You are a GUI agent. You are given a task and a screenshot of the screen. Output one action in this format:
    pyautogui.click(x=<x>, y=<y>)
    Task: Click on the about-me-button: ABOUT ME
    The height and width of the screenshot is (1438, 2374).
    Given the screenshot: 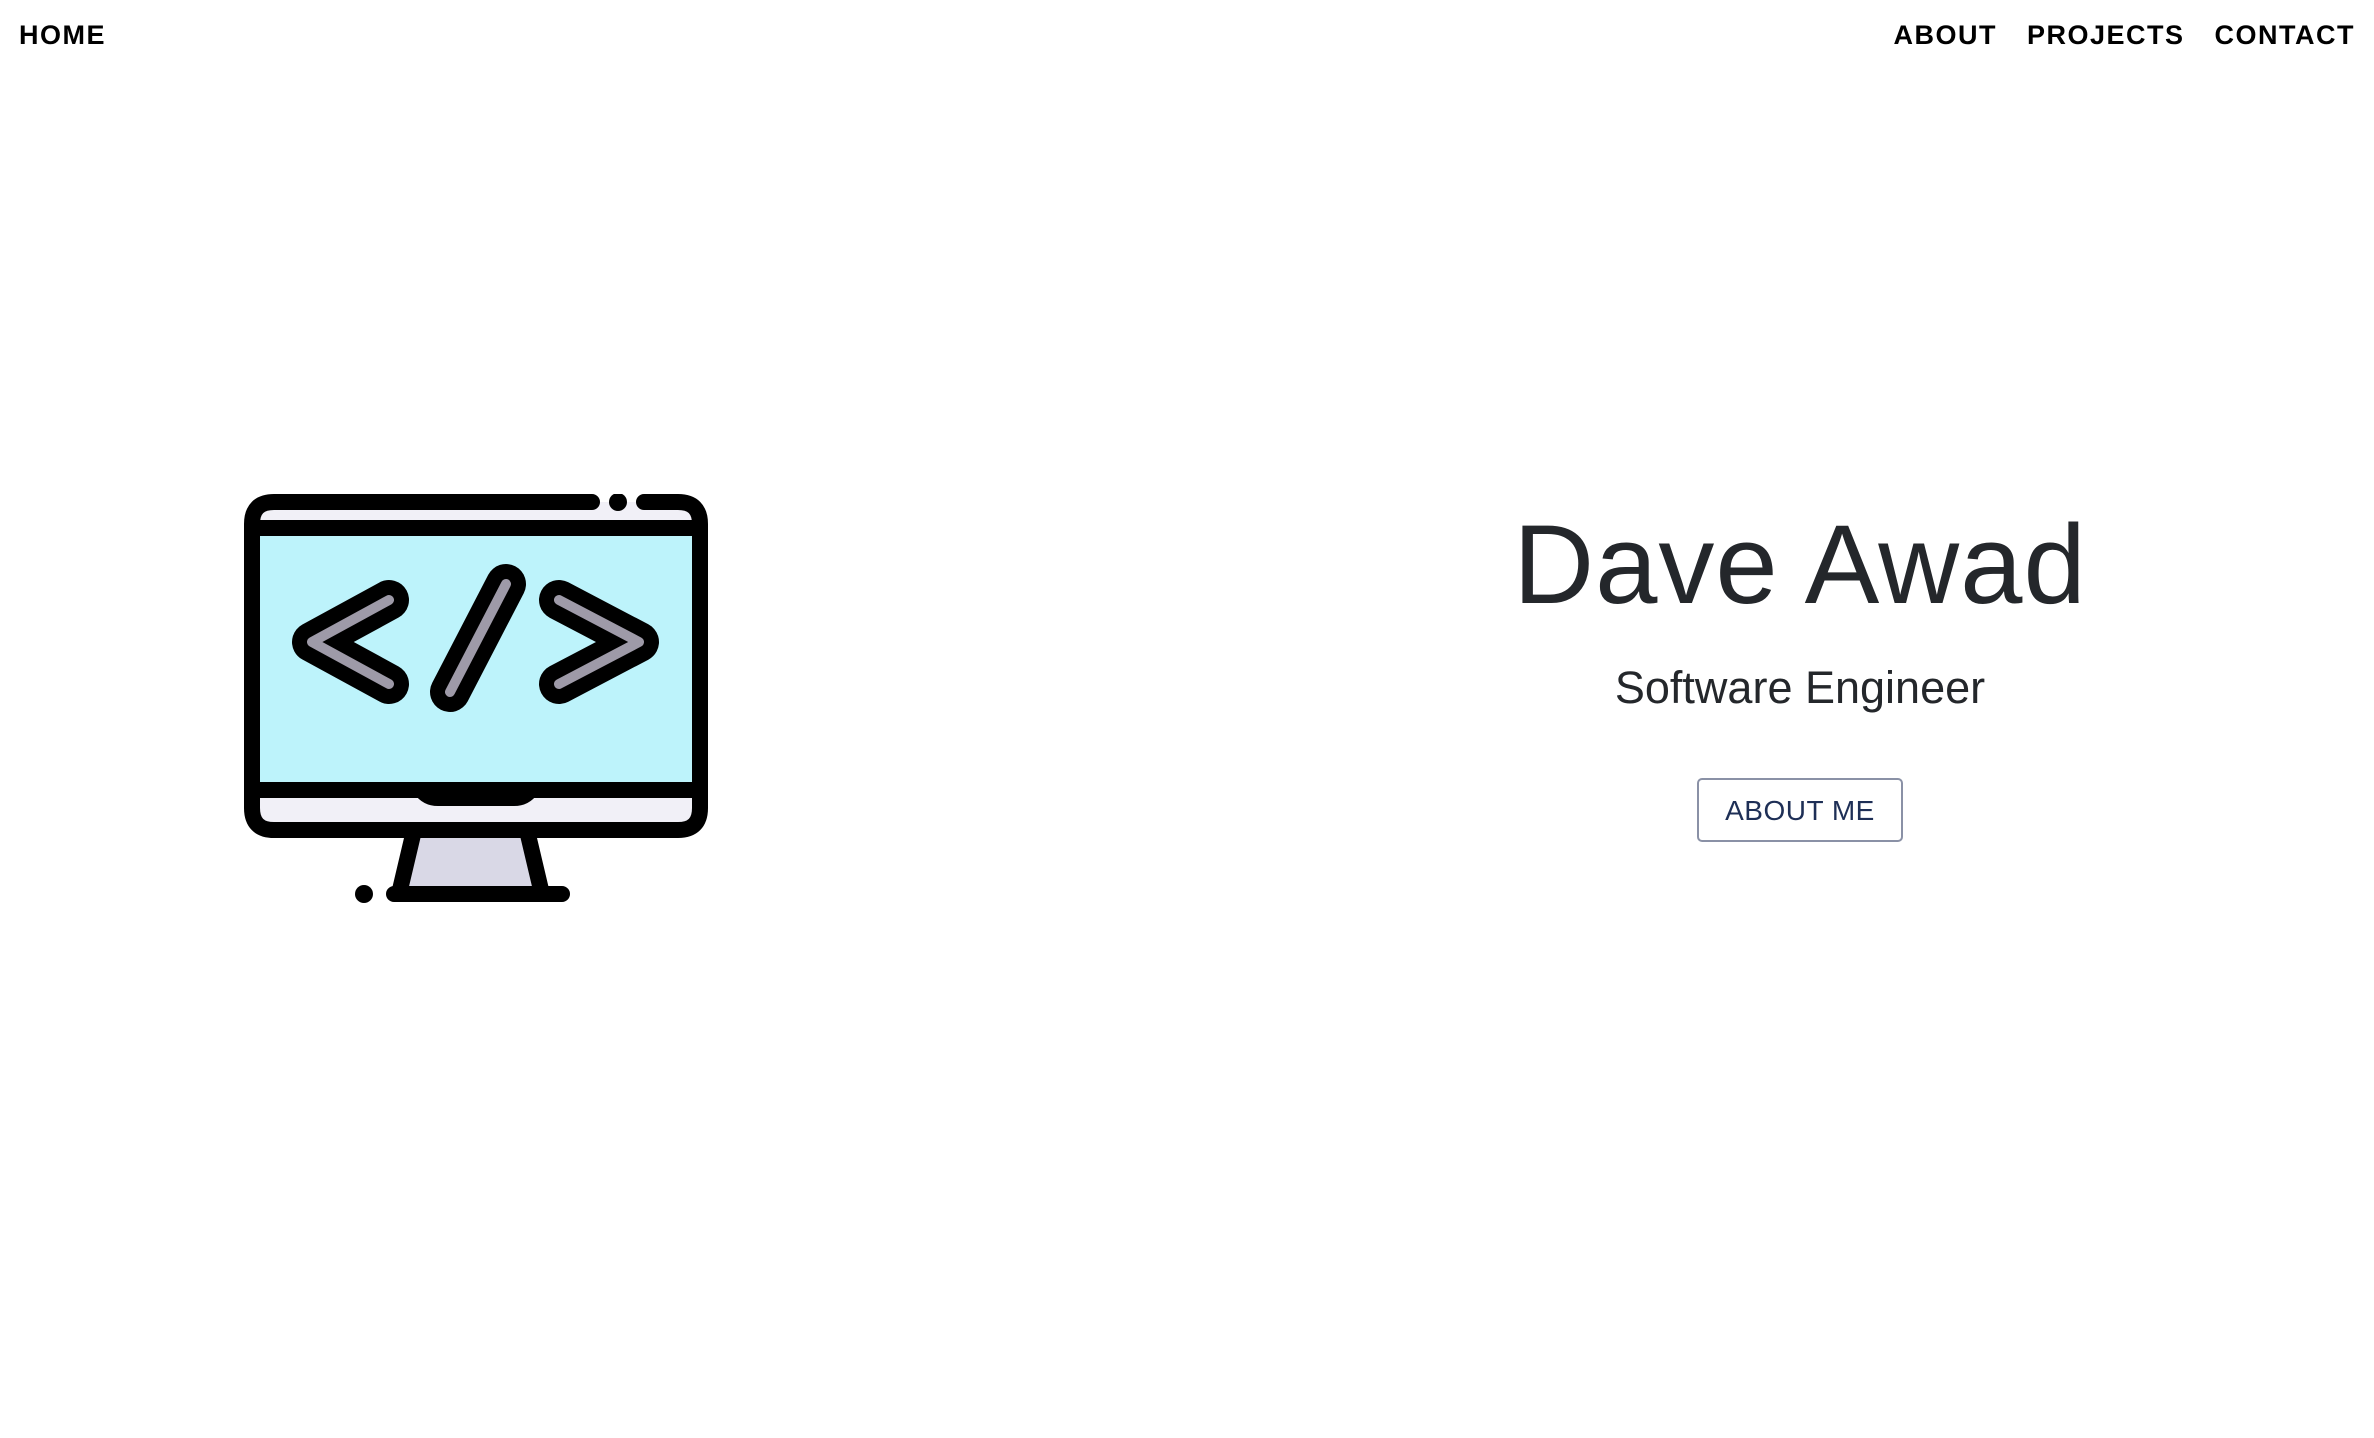 What is the action you would take?
    pyautogui.click(x=1800, y=810)
    